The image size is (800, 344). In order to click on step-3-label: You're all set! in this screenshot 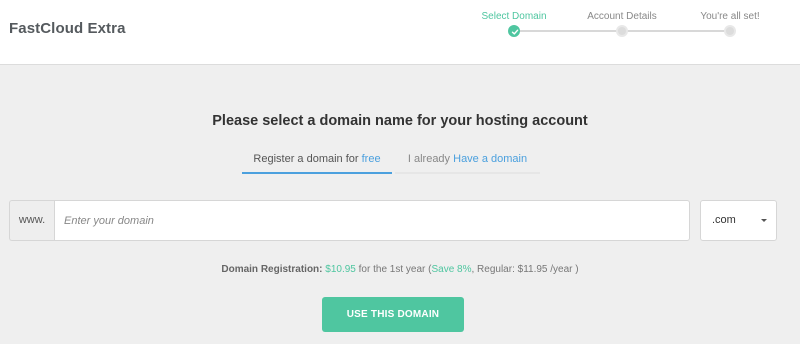, I will do `click(730, 16)`.